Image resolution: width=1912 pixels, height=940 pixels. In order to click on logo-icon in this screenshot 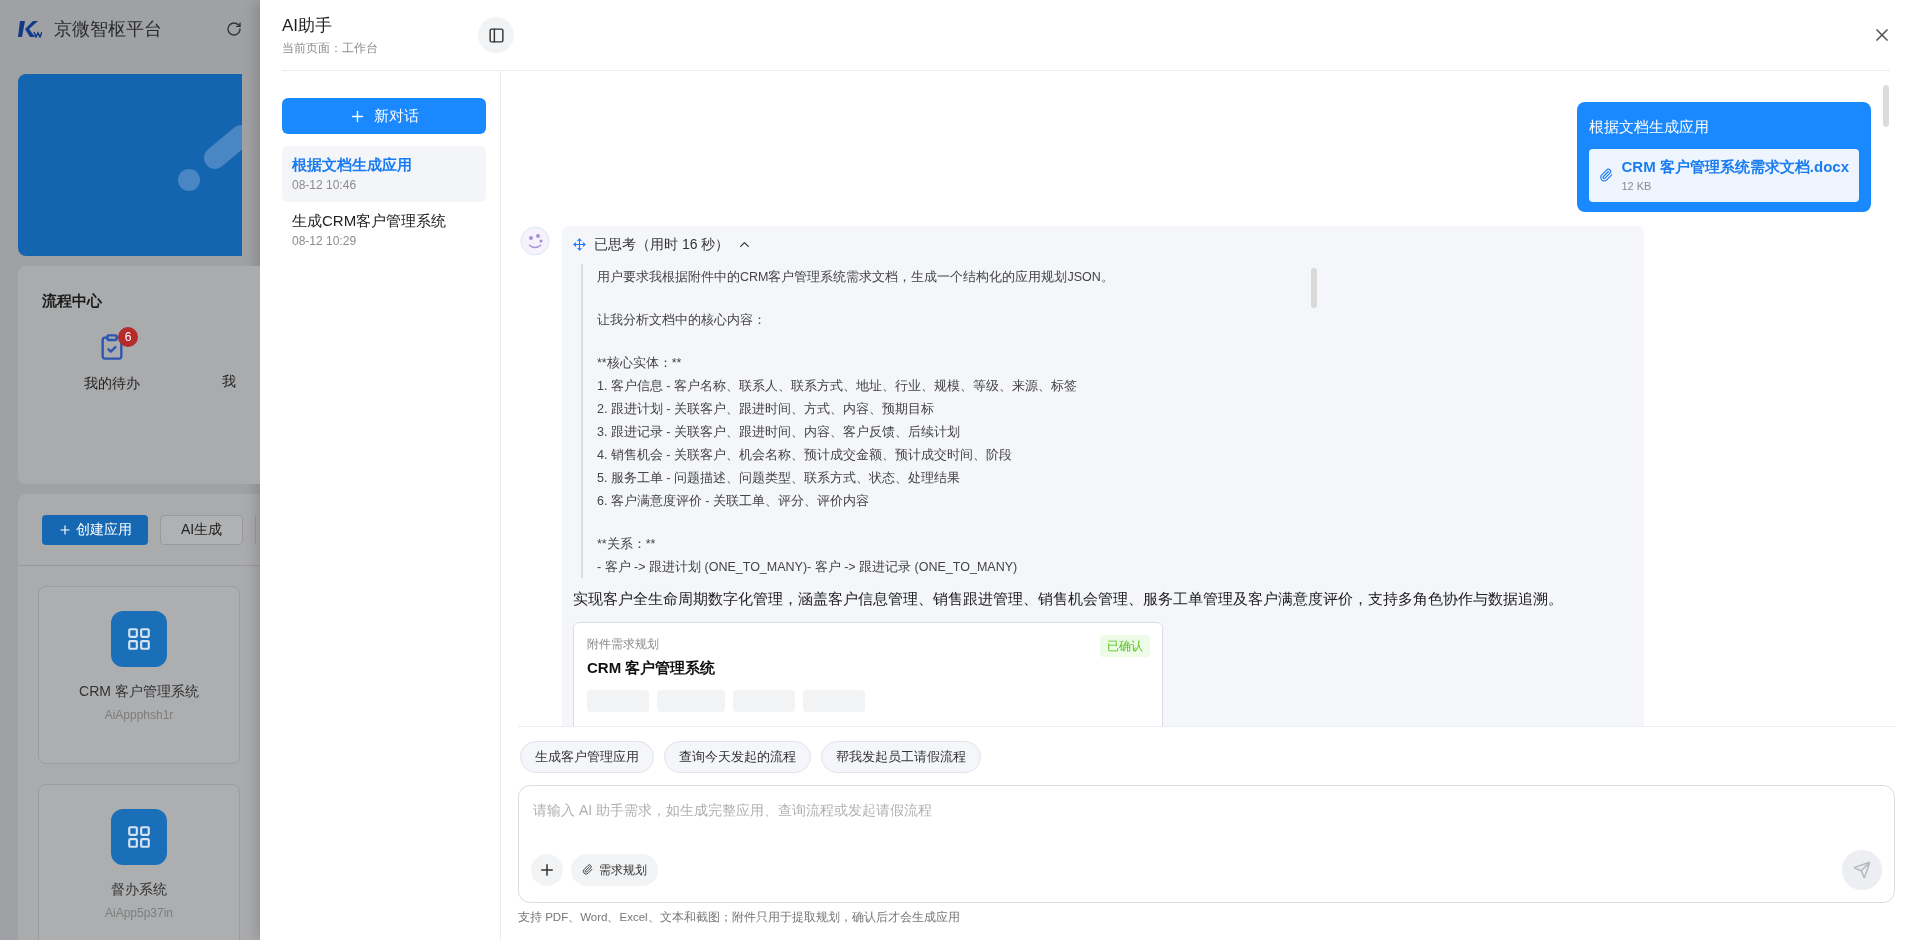, I will do `click(30, 29)`.